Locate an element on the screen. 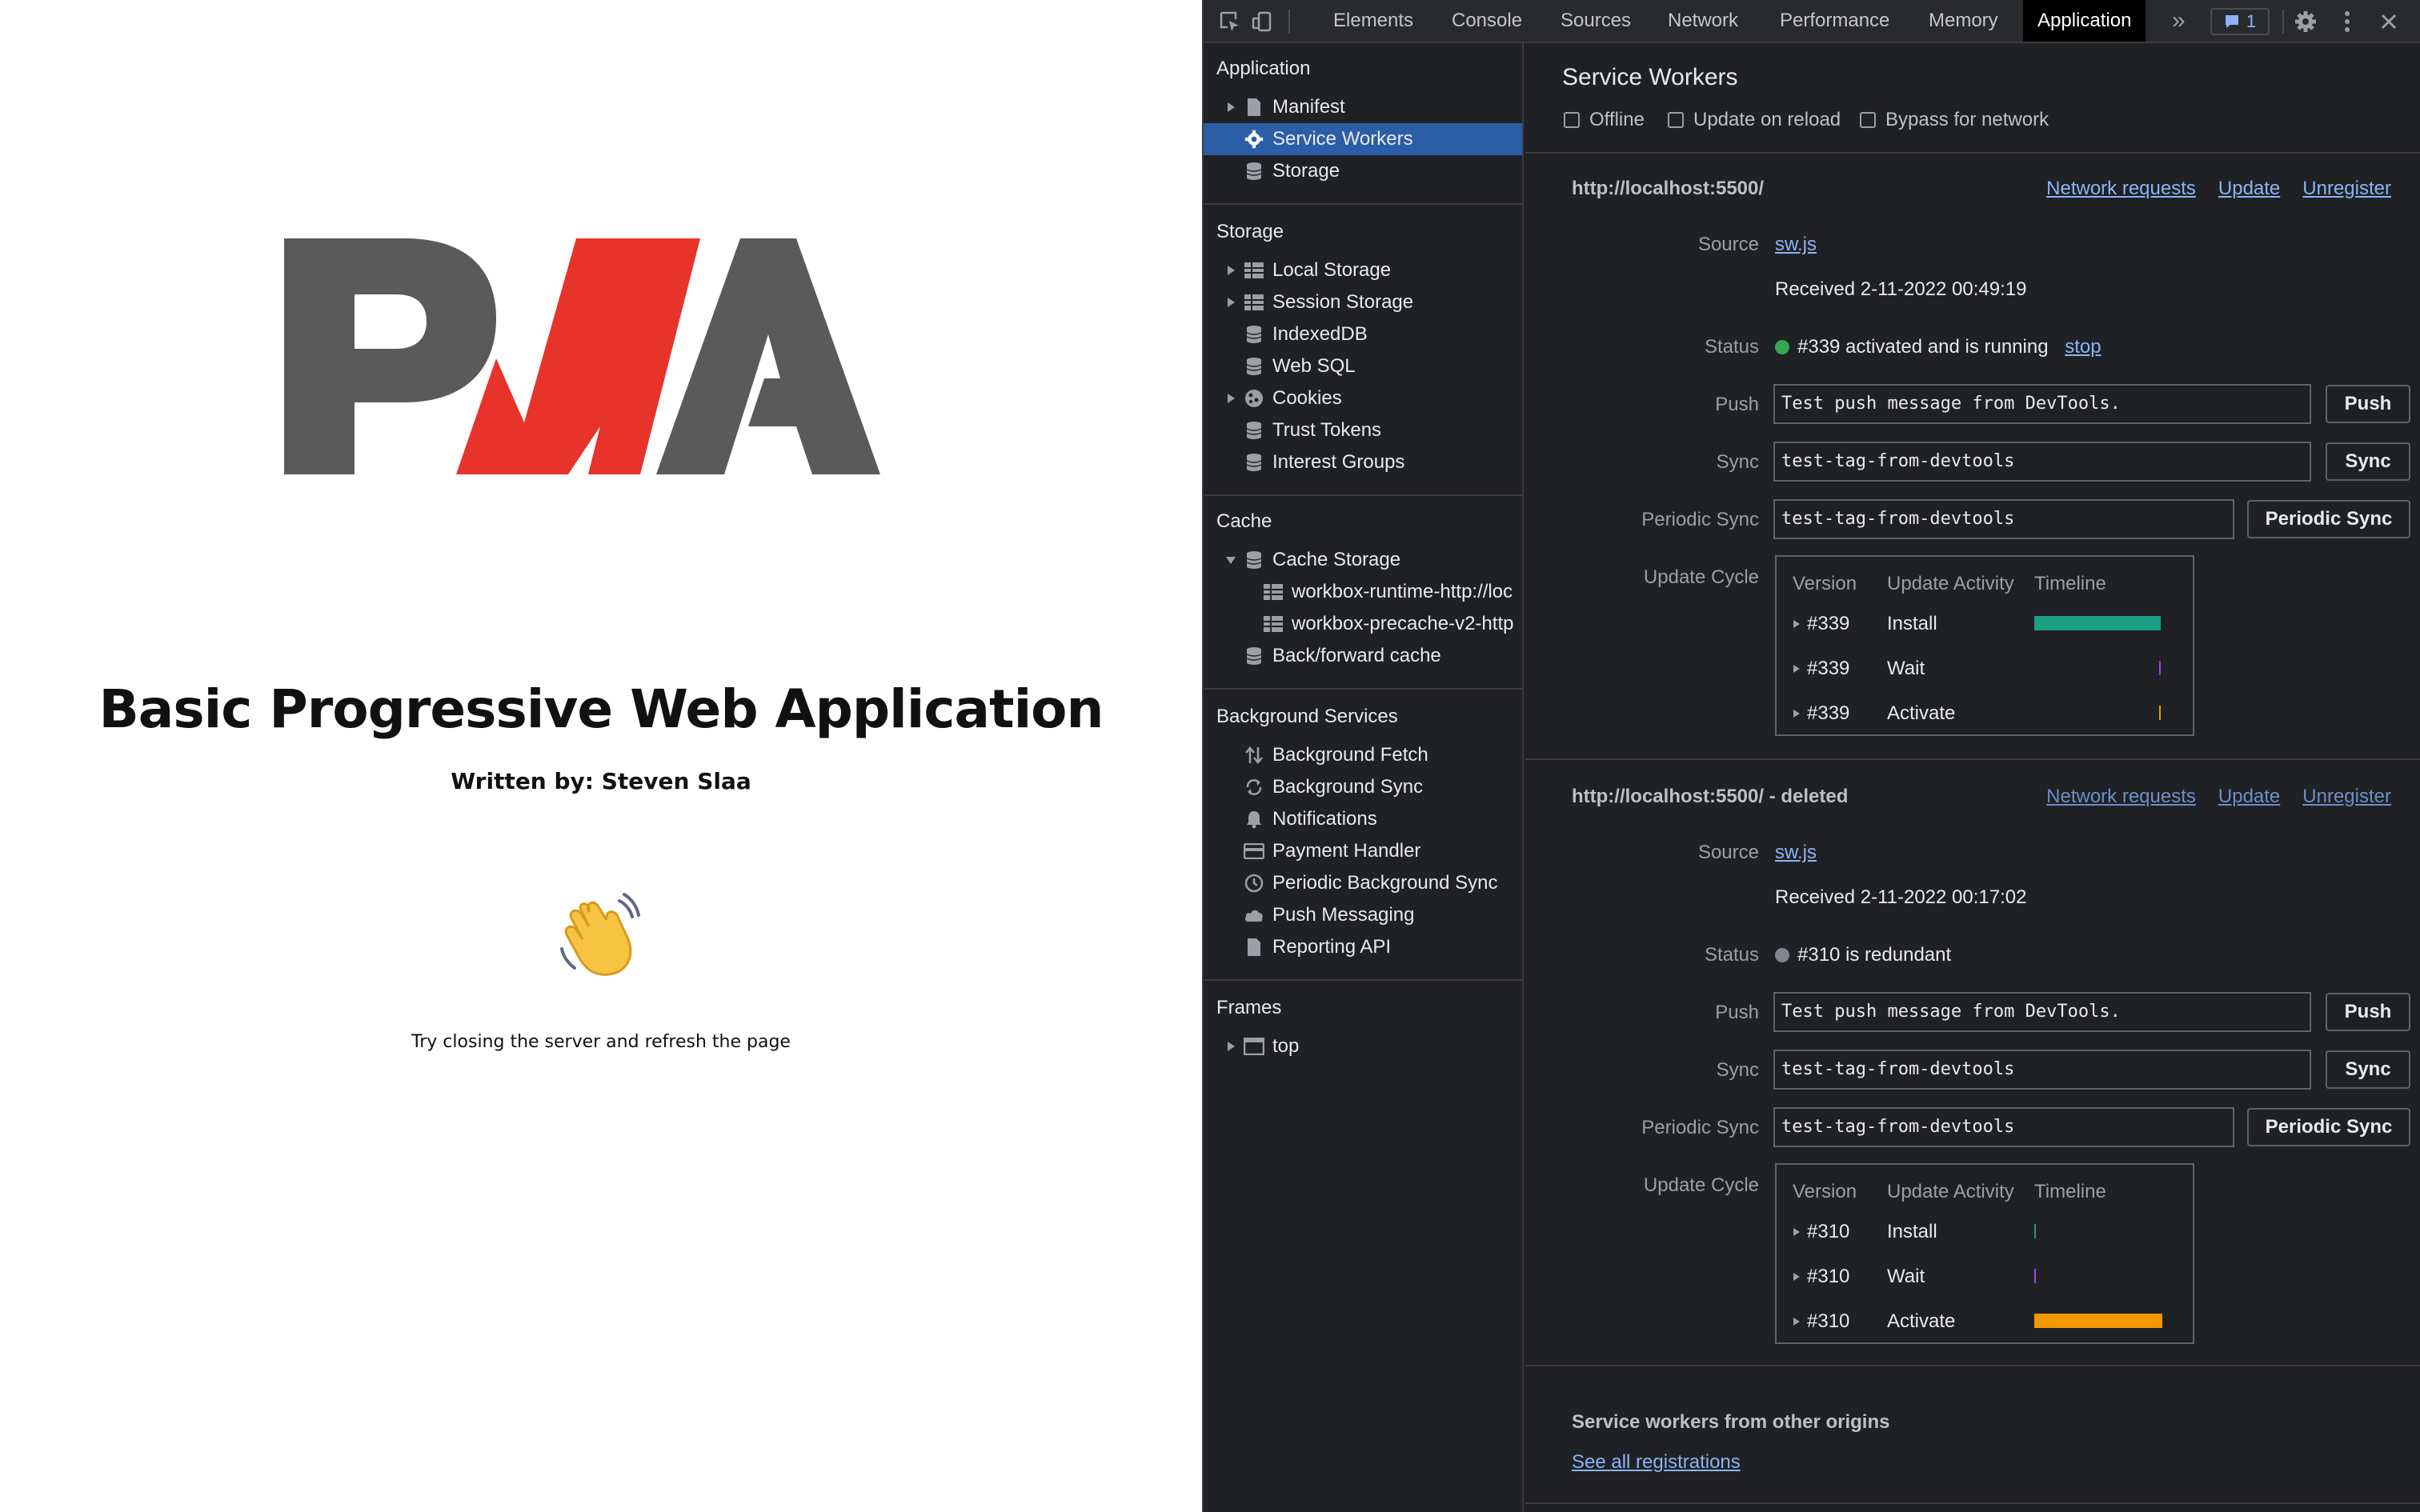 The width and height of the screenshot is (2420, 1512). section-title-cache: Cache is located at coordinates (1244, 521).